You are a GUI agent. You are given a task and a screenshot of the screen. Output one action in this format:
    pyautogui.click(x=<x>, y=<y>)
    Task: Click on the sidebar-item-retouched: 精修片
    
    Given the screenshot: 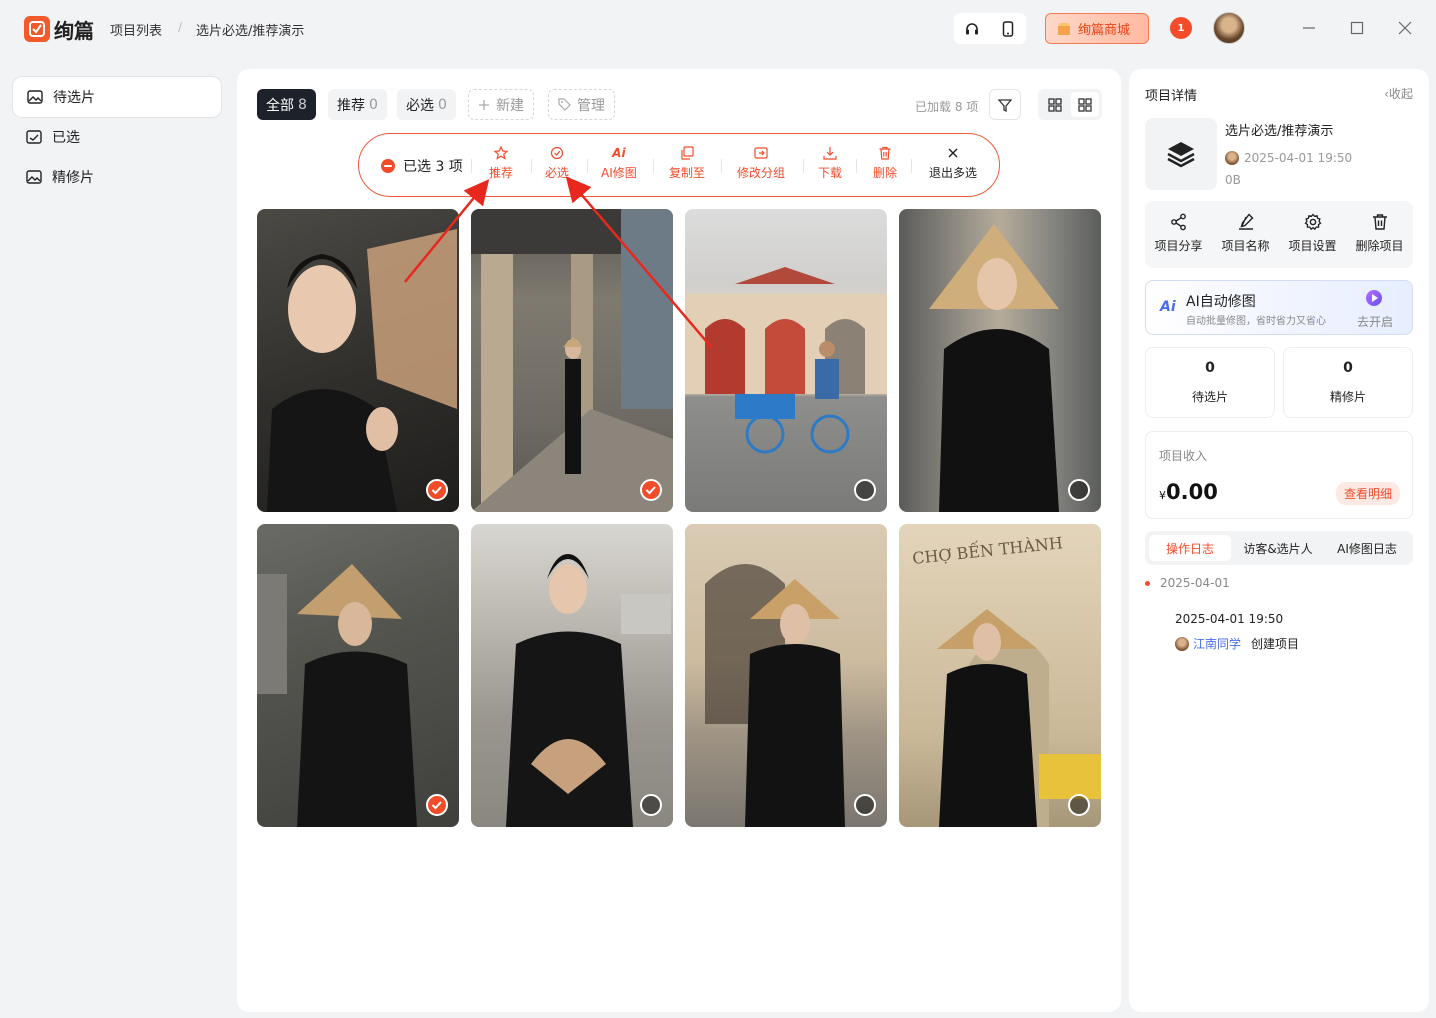 What is the action you would take?
    pyautogui.click(x=117, y=177)
    